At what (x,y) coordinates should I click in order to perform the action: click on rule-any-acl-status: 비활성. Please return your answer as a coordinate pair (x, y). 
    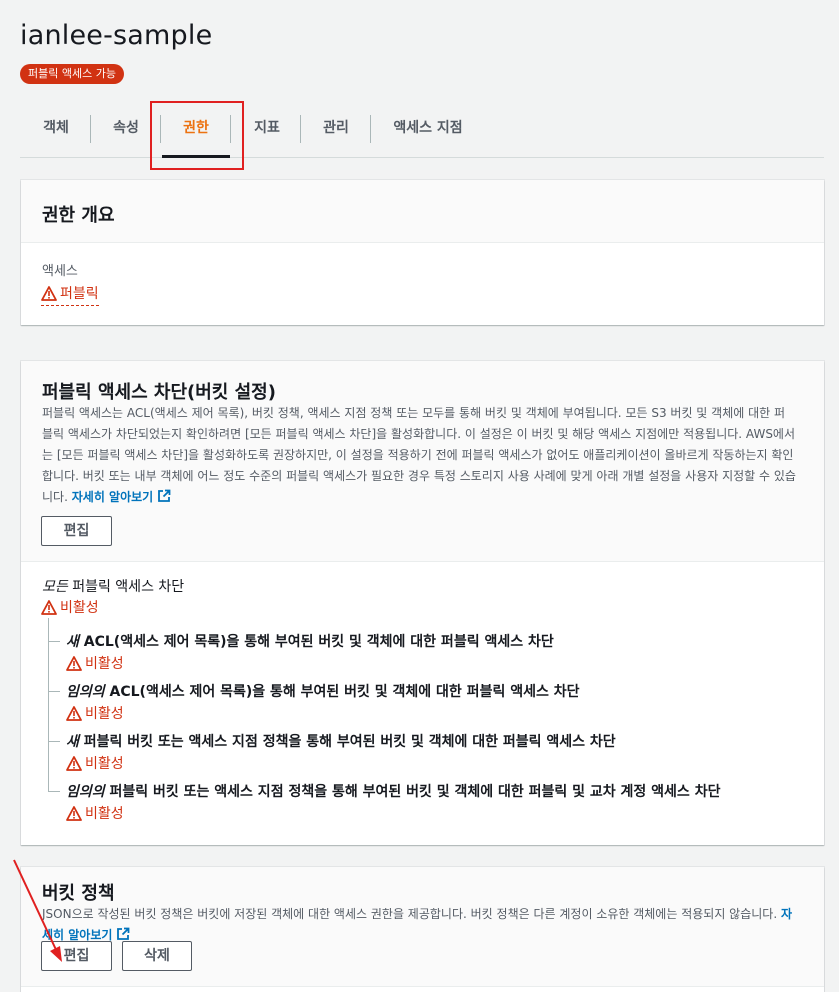
    Looking at the image, I should click on (95, 713).